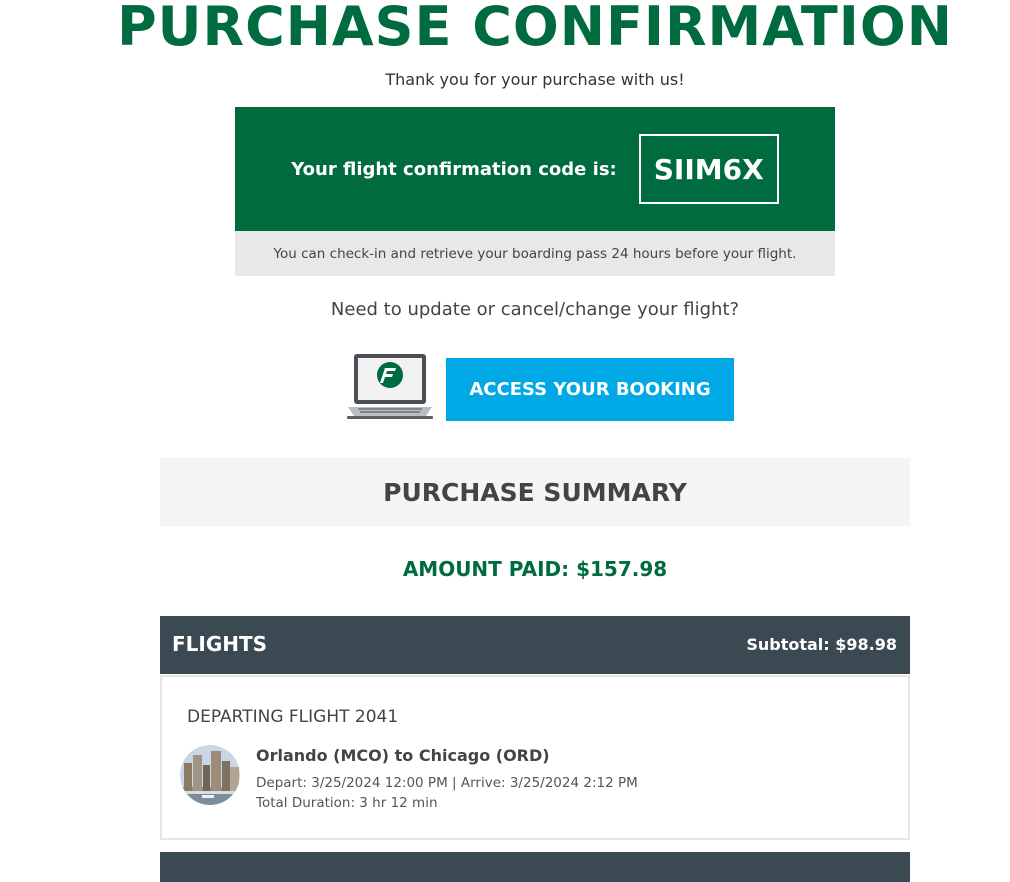  Describe the element at coordinates (535, 569) in the screenshot. I see `amount-paid: AMOUNT PAID: $157.98` at that location.